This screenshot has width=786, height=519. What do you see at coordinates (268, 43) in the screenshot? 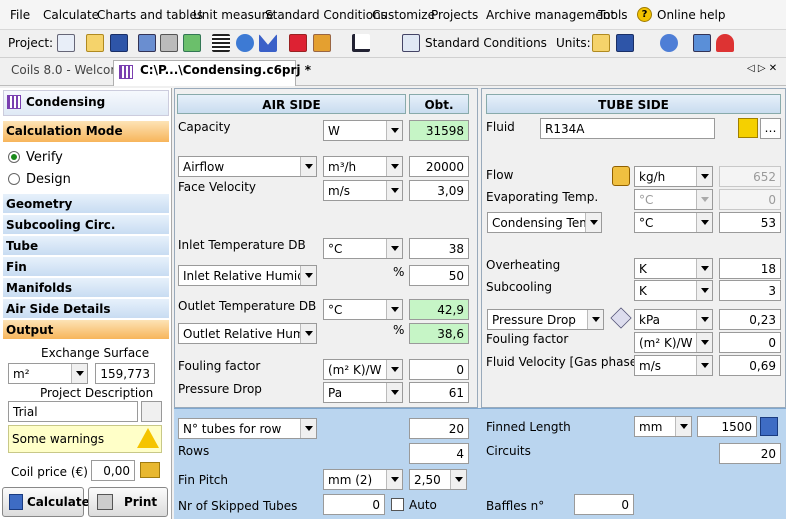
I see `wings-icon` at bounding box center [268, 43].